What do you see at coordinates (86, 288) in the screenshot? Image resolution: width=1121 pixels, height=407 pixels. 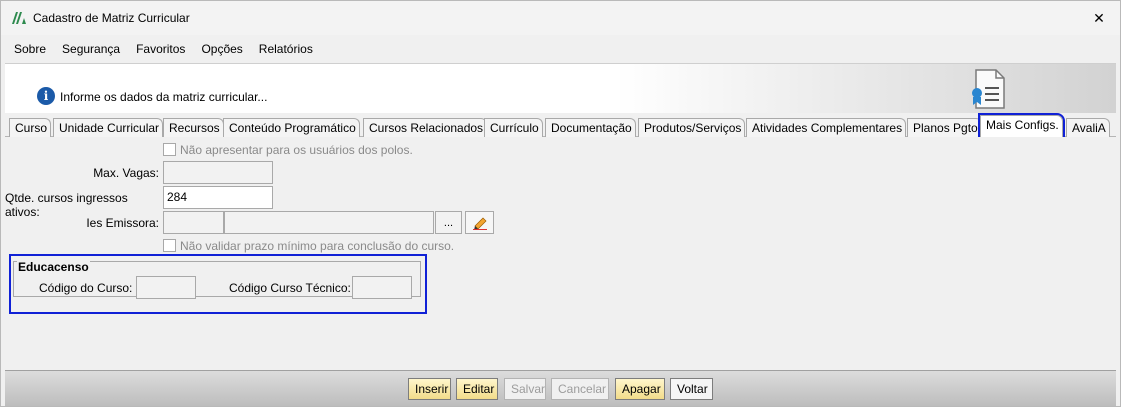 I see `codigo-curso-label: Código do Curso:` at bounding box center [86, 288].